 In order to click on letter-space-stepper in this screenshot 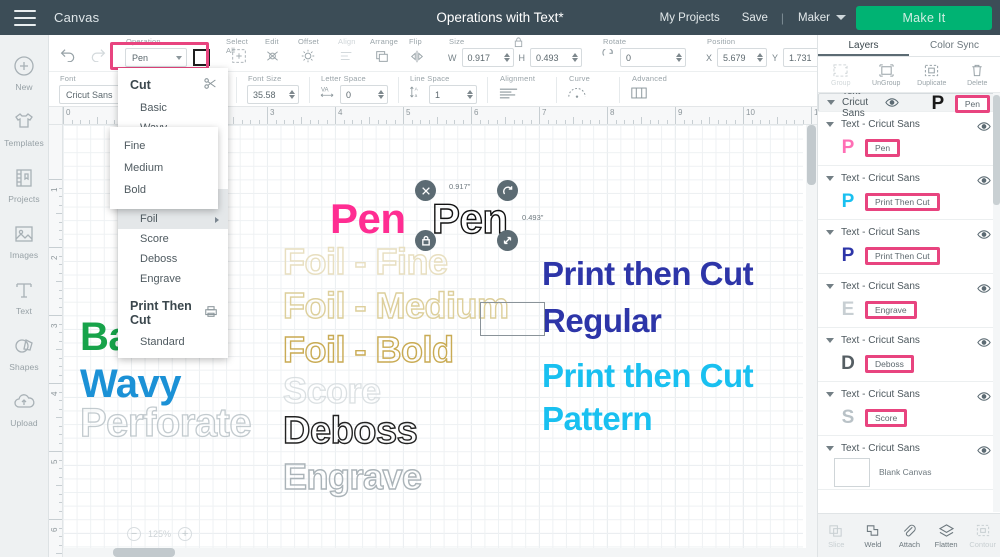, I will do `click(381, 94)`.